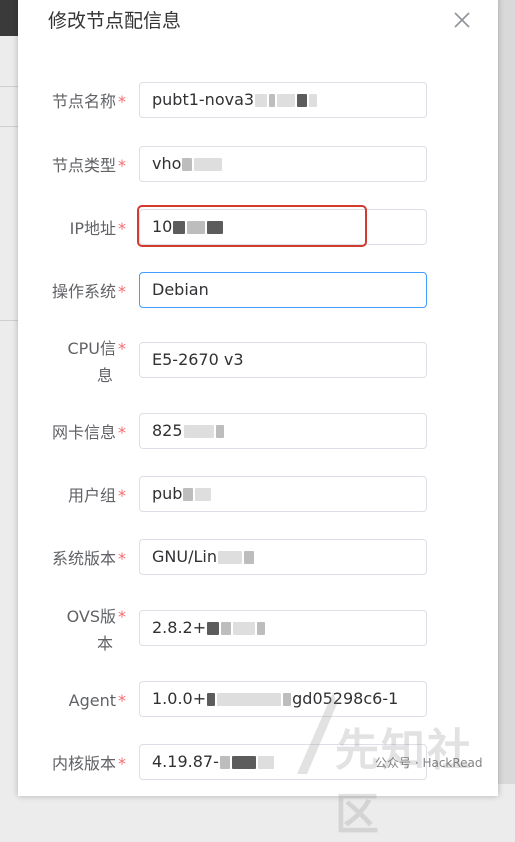 The image size is (515, 842). What do you see at coordinates (88, 558) in the screenshot?
I see `sys-version-label: 系统版本 *` at bounding box center [88, 558].